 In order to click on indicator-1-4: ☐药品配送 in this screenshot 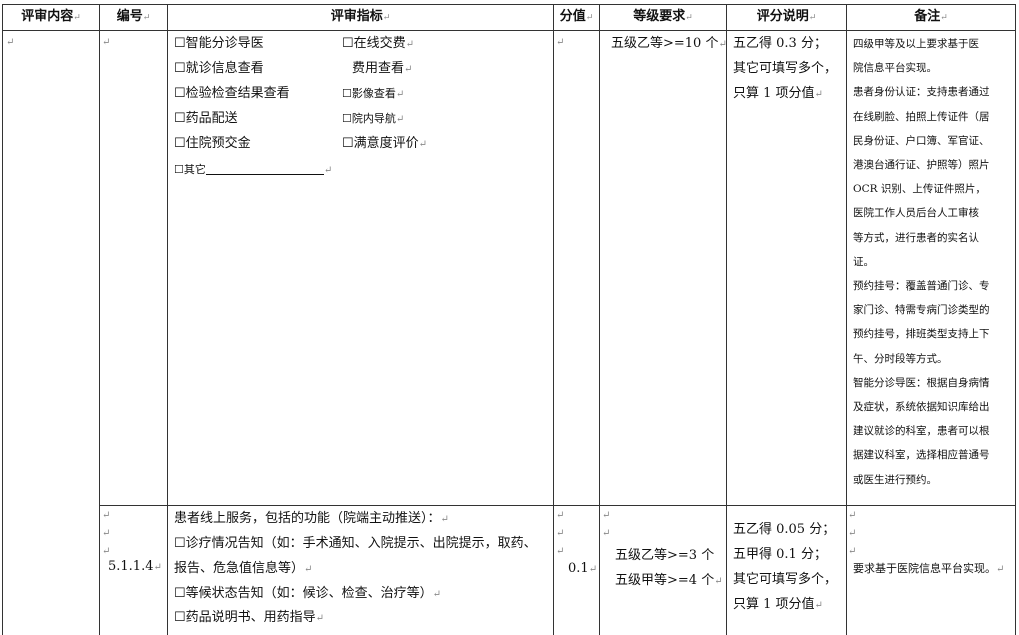, I will do `click(206, 118)`.